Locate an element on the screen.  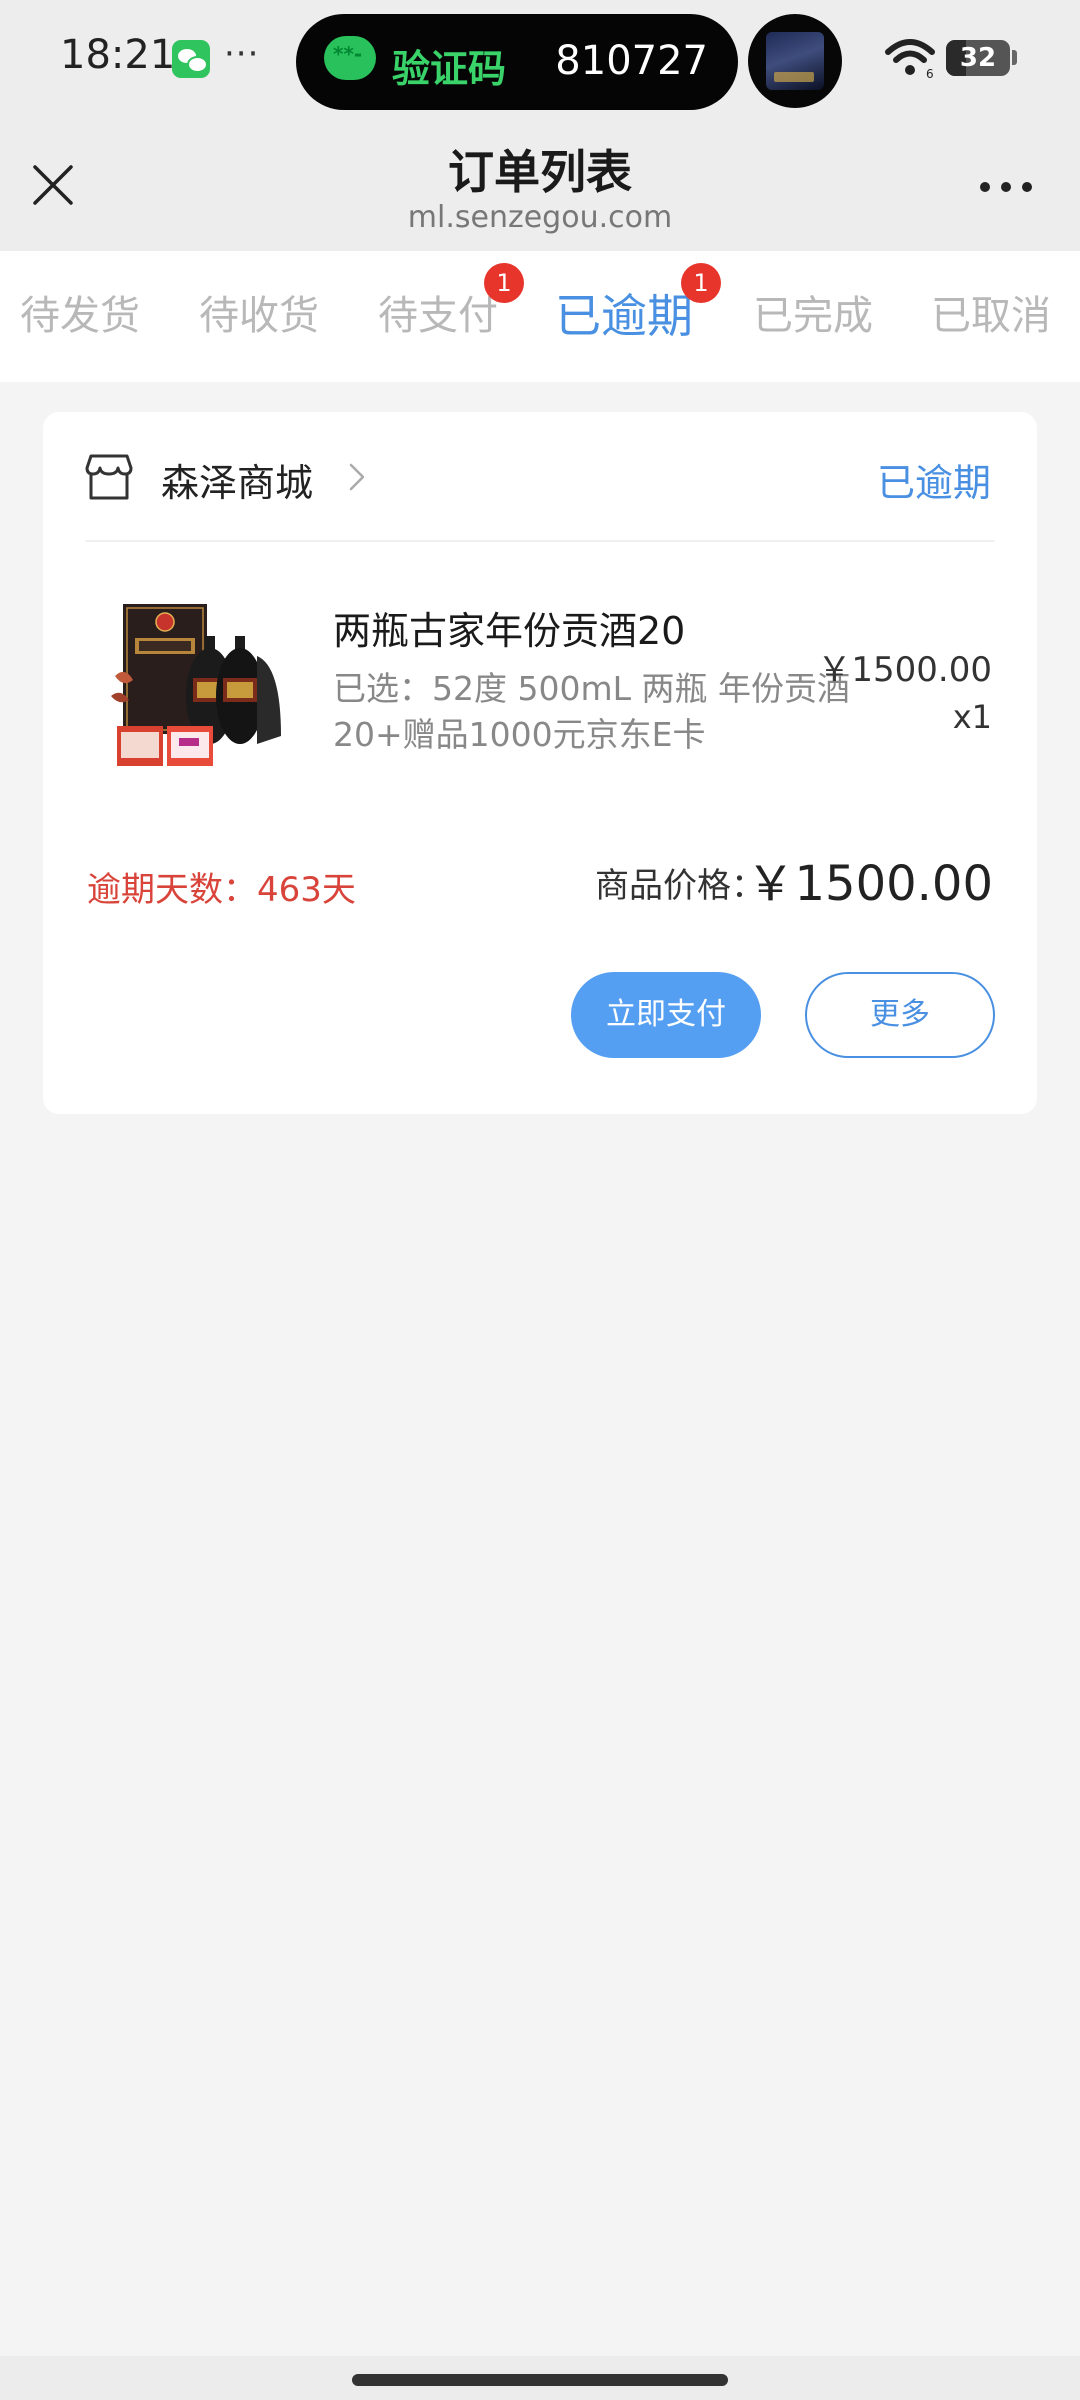
more-notifications-icon: ··· is located at coordinates (242, 54).